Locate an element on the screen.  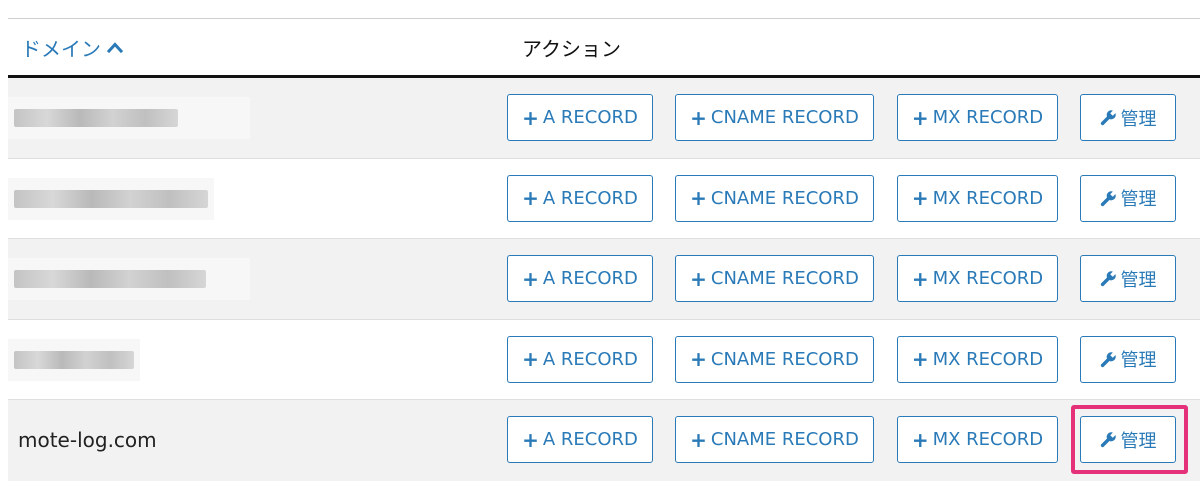
table-header: ドメイン アクション is located at coordinates (604, 47).